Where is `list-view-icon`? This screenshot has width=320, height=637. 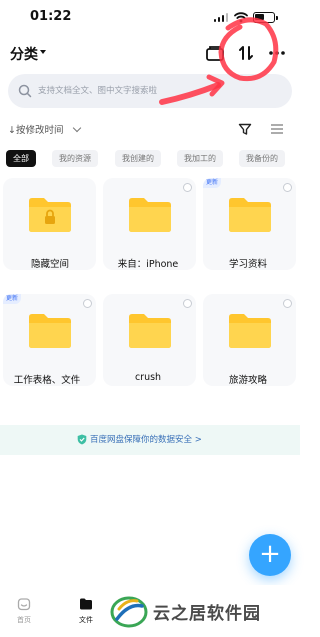 list-view-icon is located at coordinates (277, 129).